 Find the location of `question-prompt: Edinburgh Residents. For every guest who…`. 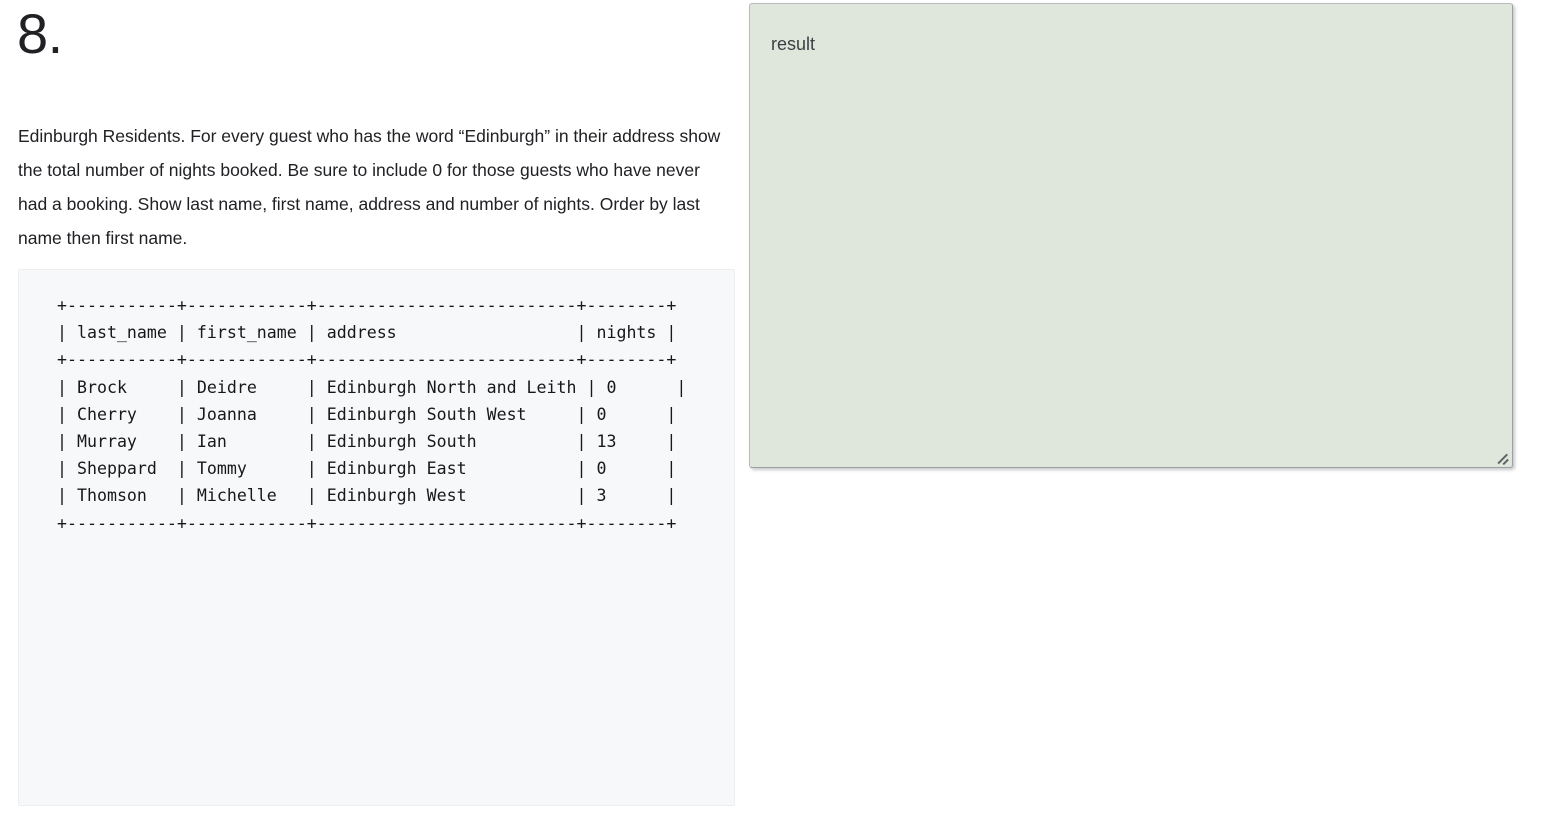

question-prompt: Edinburgh Residents. For every guest who… is located at coordinates (369, 187).